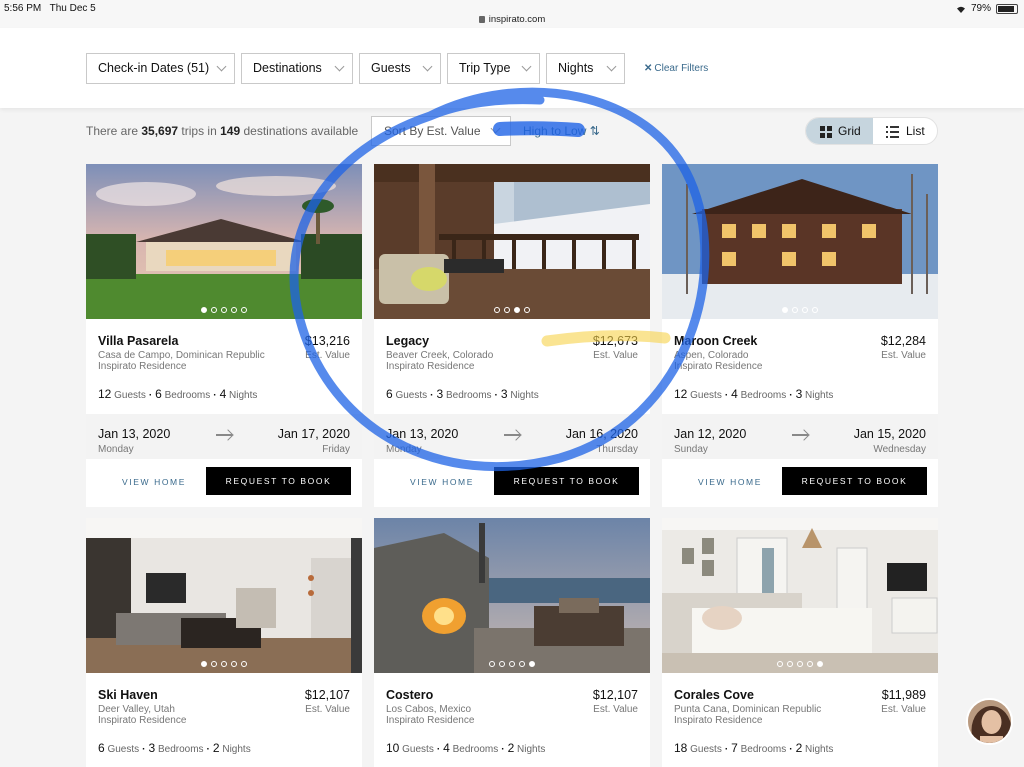 This screenshot has width=1024, height=767. Describe the element at coordinates (615, 341) in the screenshot. I see `property-price: $12,673` at that location.